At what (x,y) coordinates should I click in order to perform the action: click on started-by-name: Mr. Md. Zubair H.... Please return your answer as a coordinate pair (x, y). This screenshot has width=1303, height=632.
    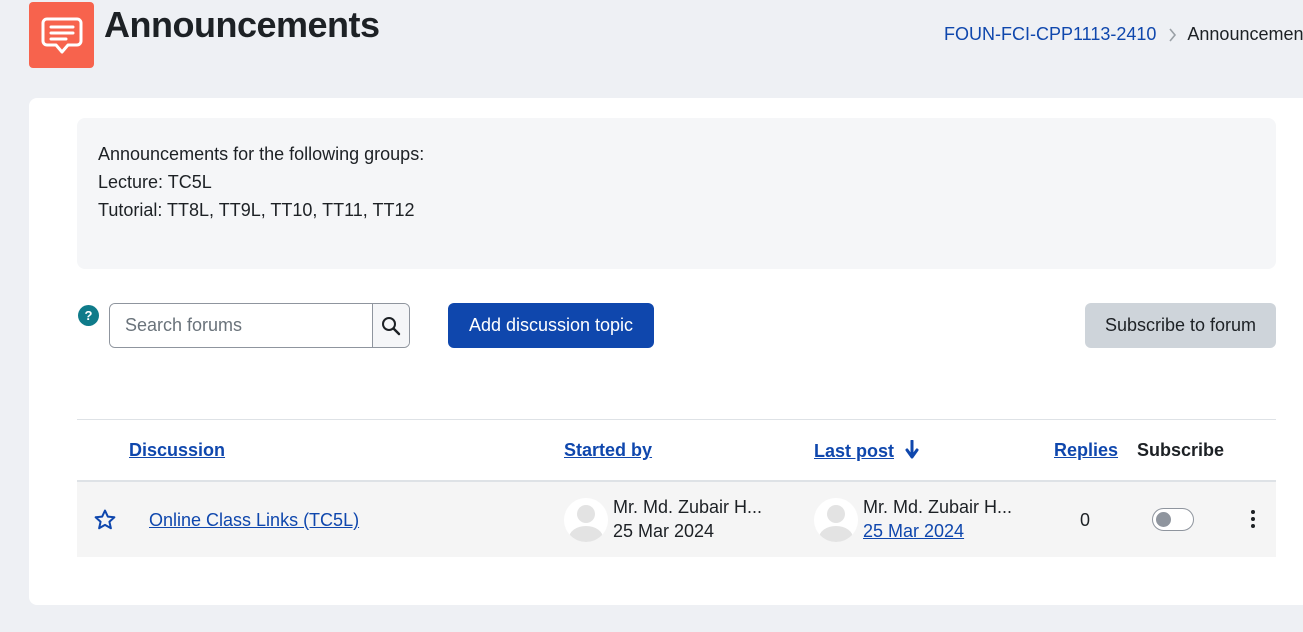
    Looking at the image, I should click on (688, 507).